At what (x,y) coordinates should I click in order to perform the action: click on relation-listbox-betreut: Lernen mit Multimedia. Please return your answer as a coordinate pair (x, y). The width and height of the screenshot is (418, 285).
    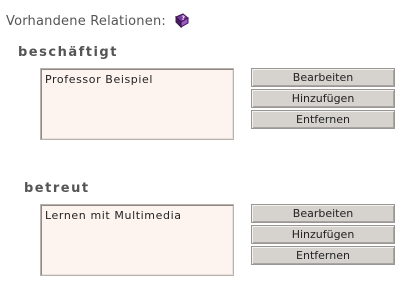
    Looking at the image, I should click on (137, 240).